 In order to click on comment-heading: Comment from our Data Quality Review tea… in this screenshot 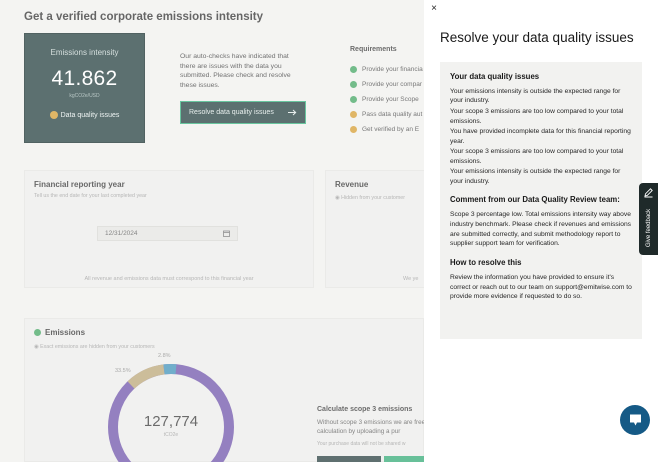, I will do `click(535, 200)`.